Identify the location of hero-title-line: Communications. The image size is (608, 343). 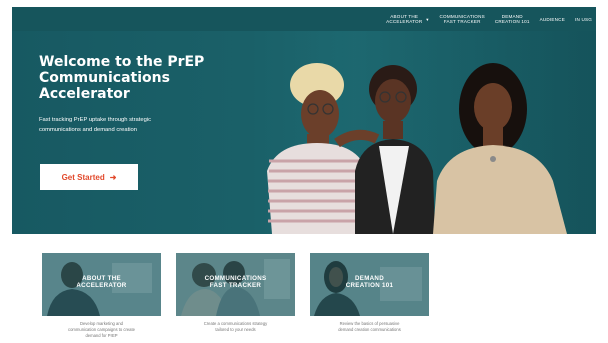
(104, 78).